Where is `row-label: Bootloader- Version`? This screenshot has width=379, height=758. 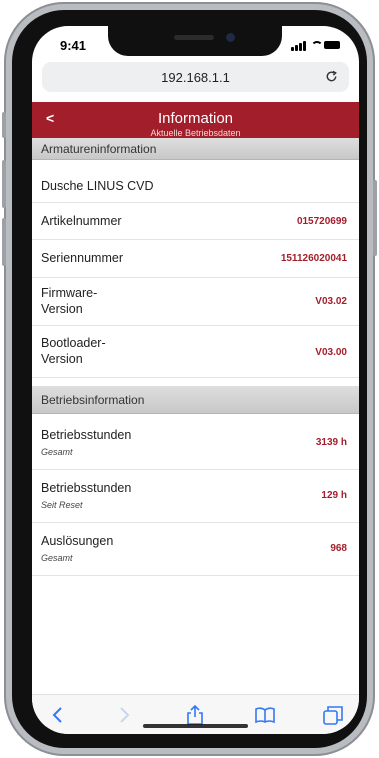 row-label: Bootloader- Version is located at coordinates (73, 351).